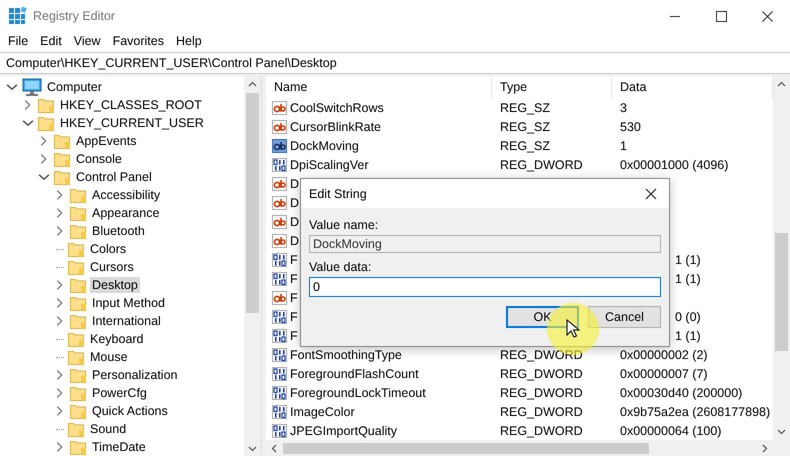 This screenshot has height=456, width=790. What do you see at coordinates (18, 41) in the screenshot?
I see `menu-item: File` at bounding box center [18, 41].